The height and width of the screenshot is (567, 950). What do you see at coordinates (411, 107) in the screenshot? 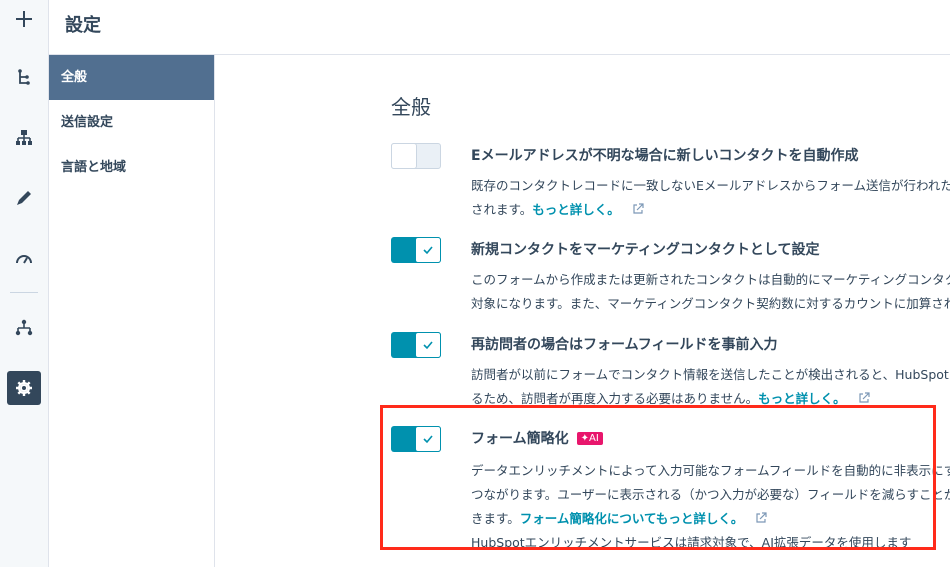
I see `section-title: 全般` at bounding box center [411, 107].